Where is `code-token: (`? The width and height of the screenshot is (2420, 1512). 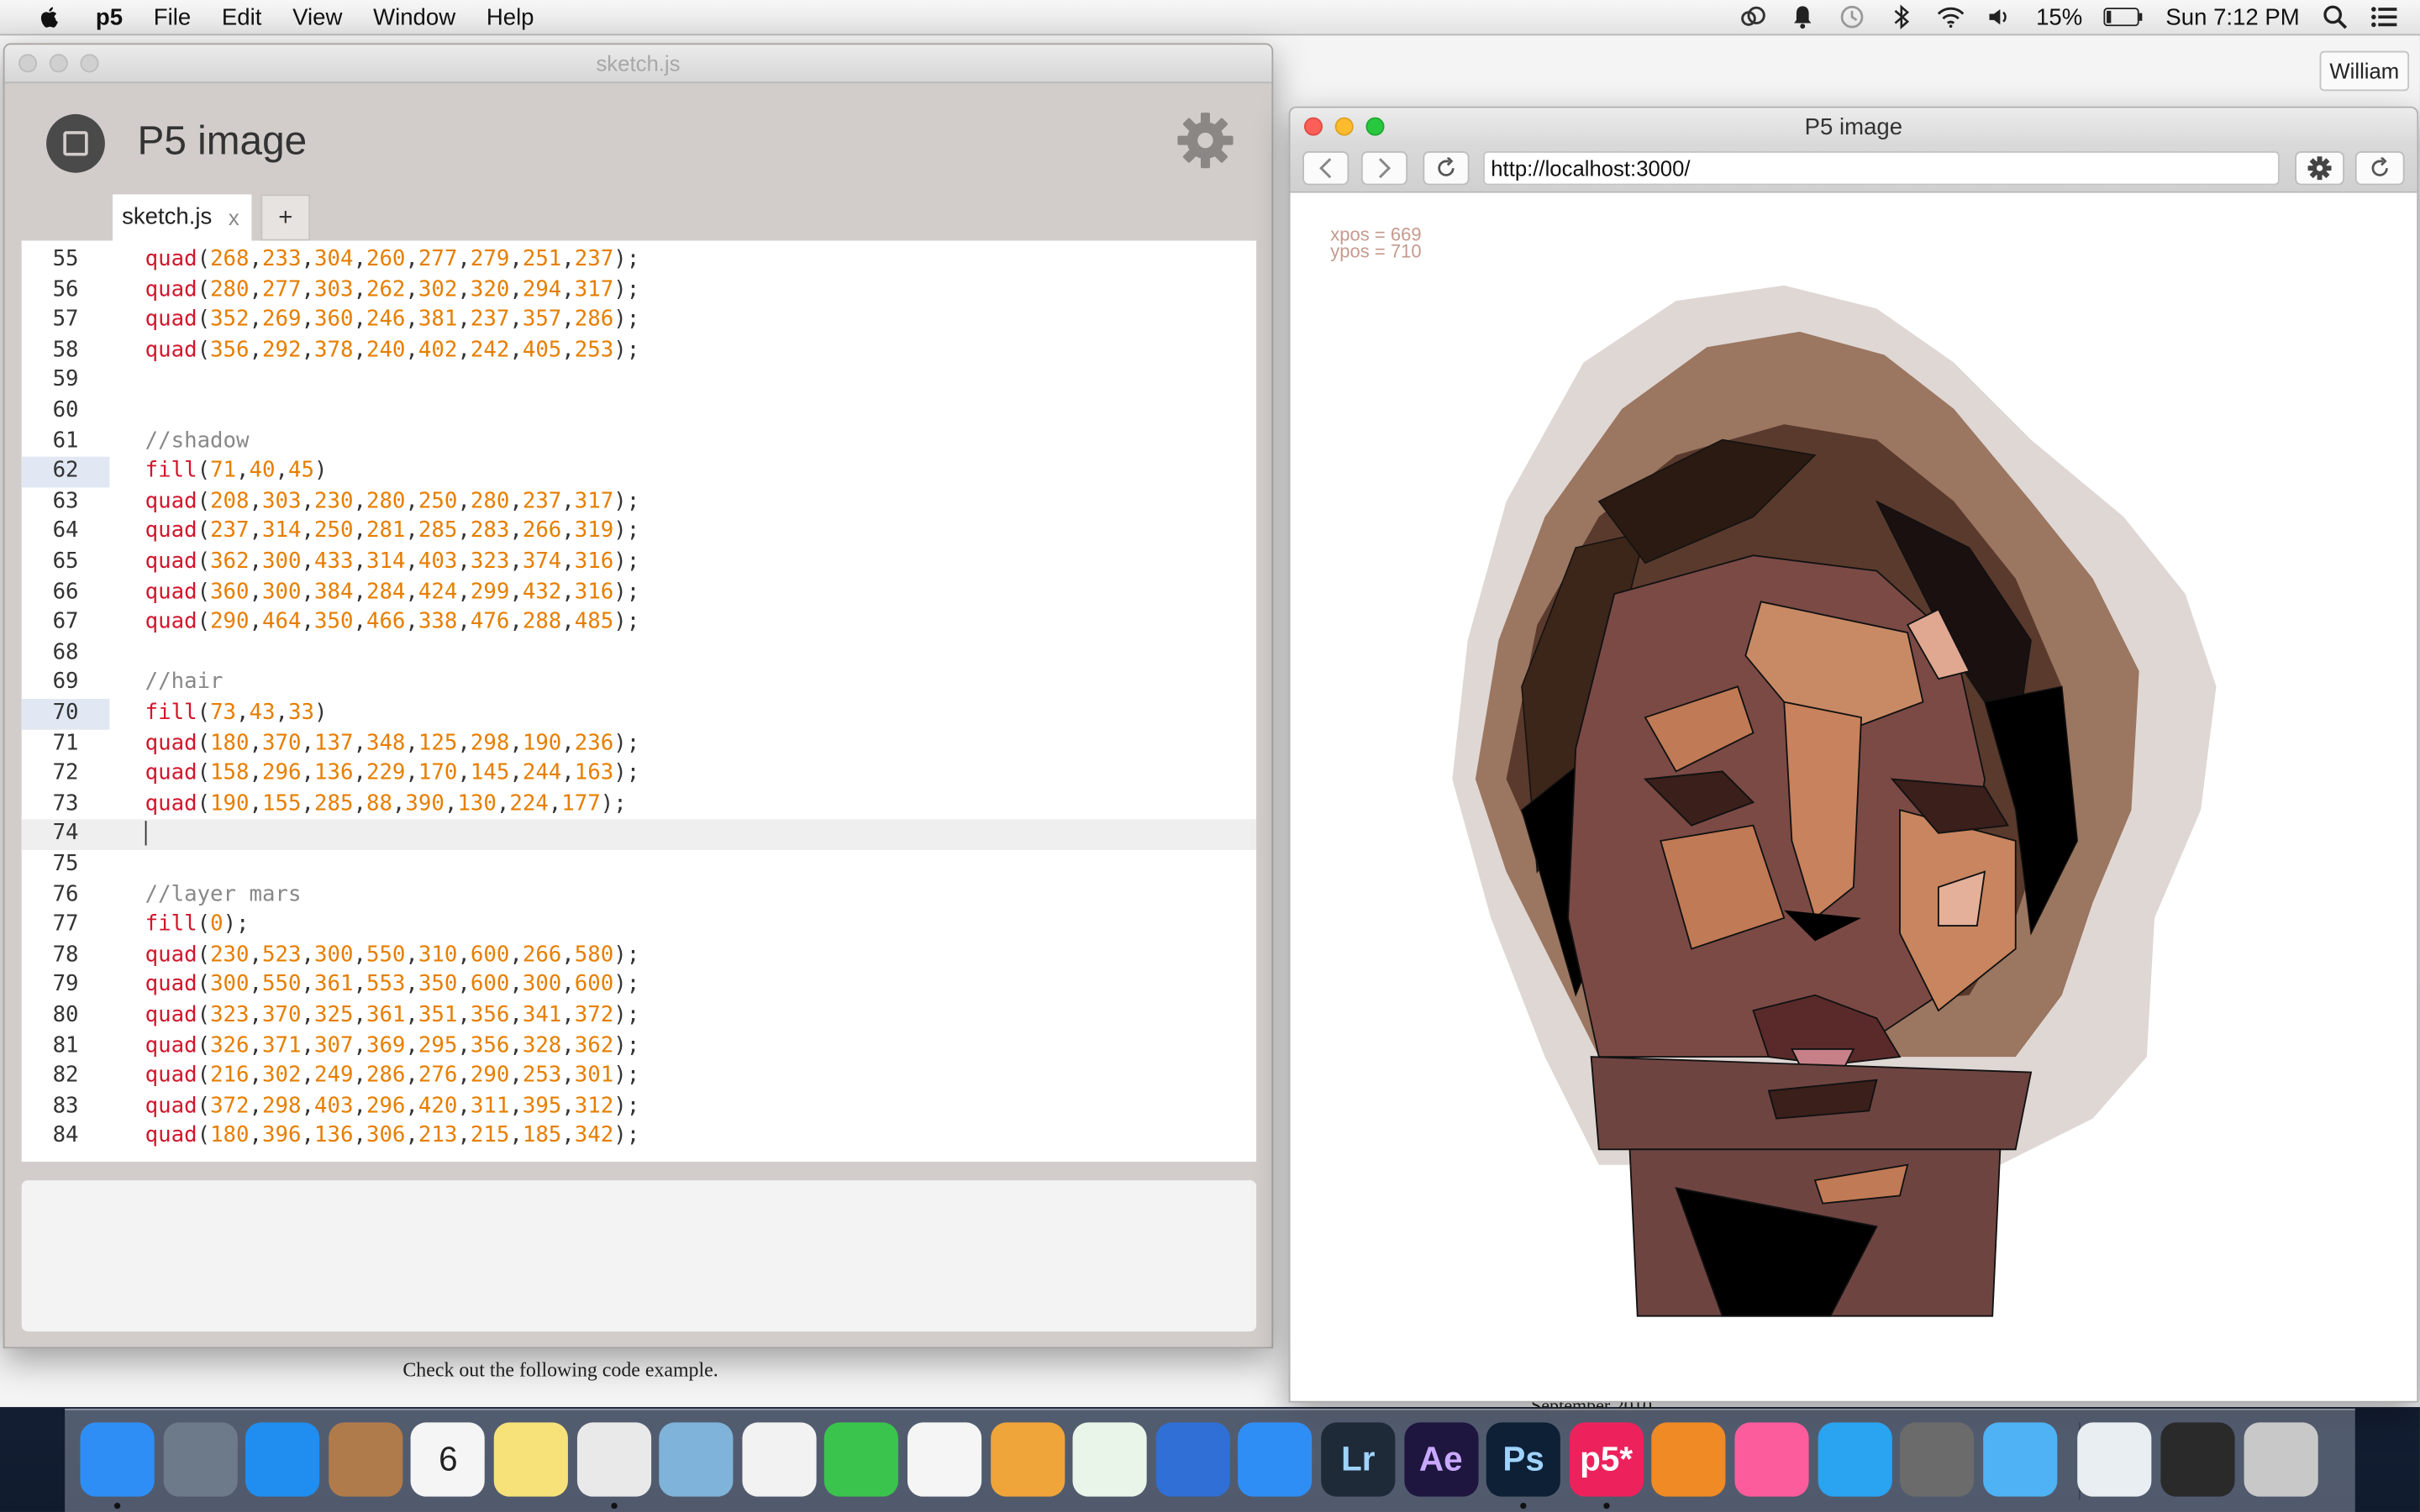
code-token: ( is located at coordinates (204, 350).